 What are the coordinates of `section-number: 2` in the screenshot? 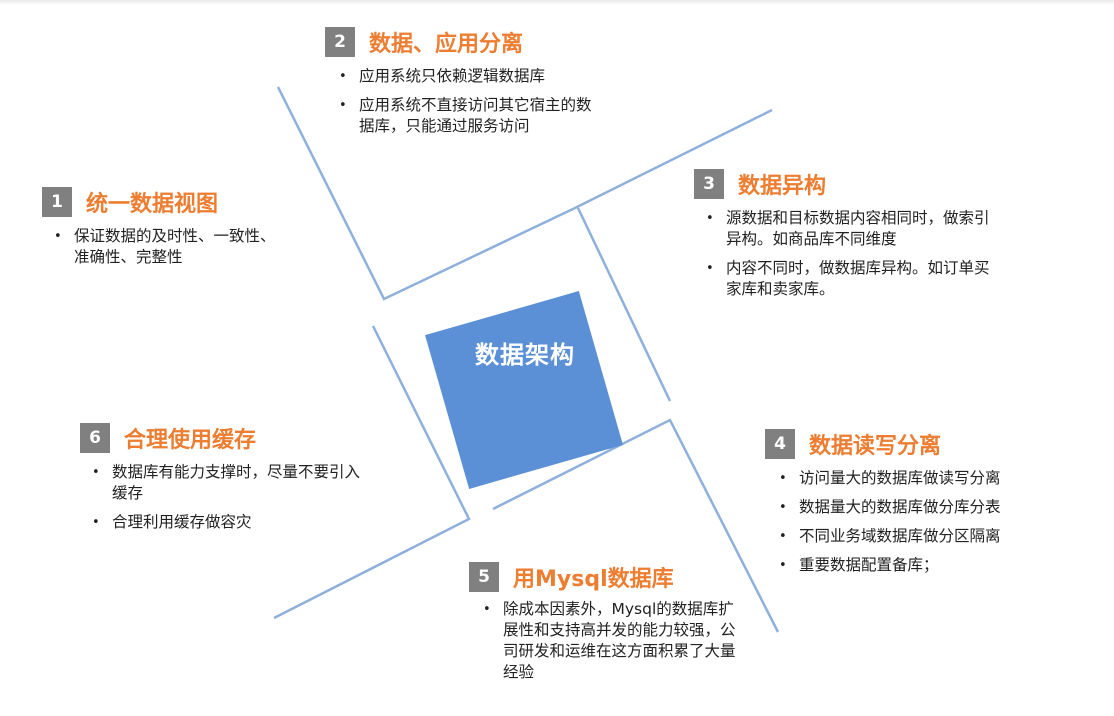 It's located at (340, 42).